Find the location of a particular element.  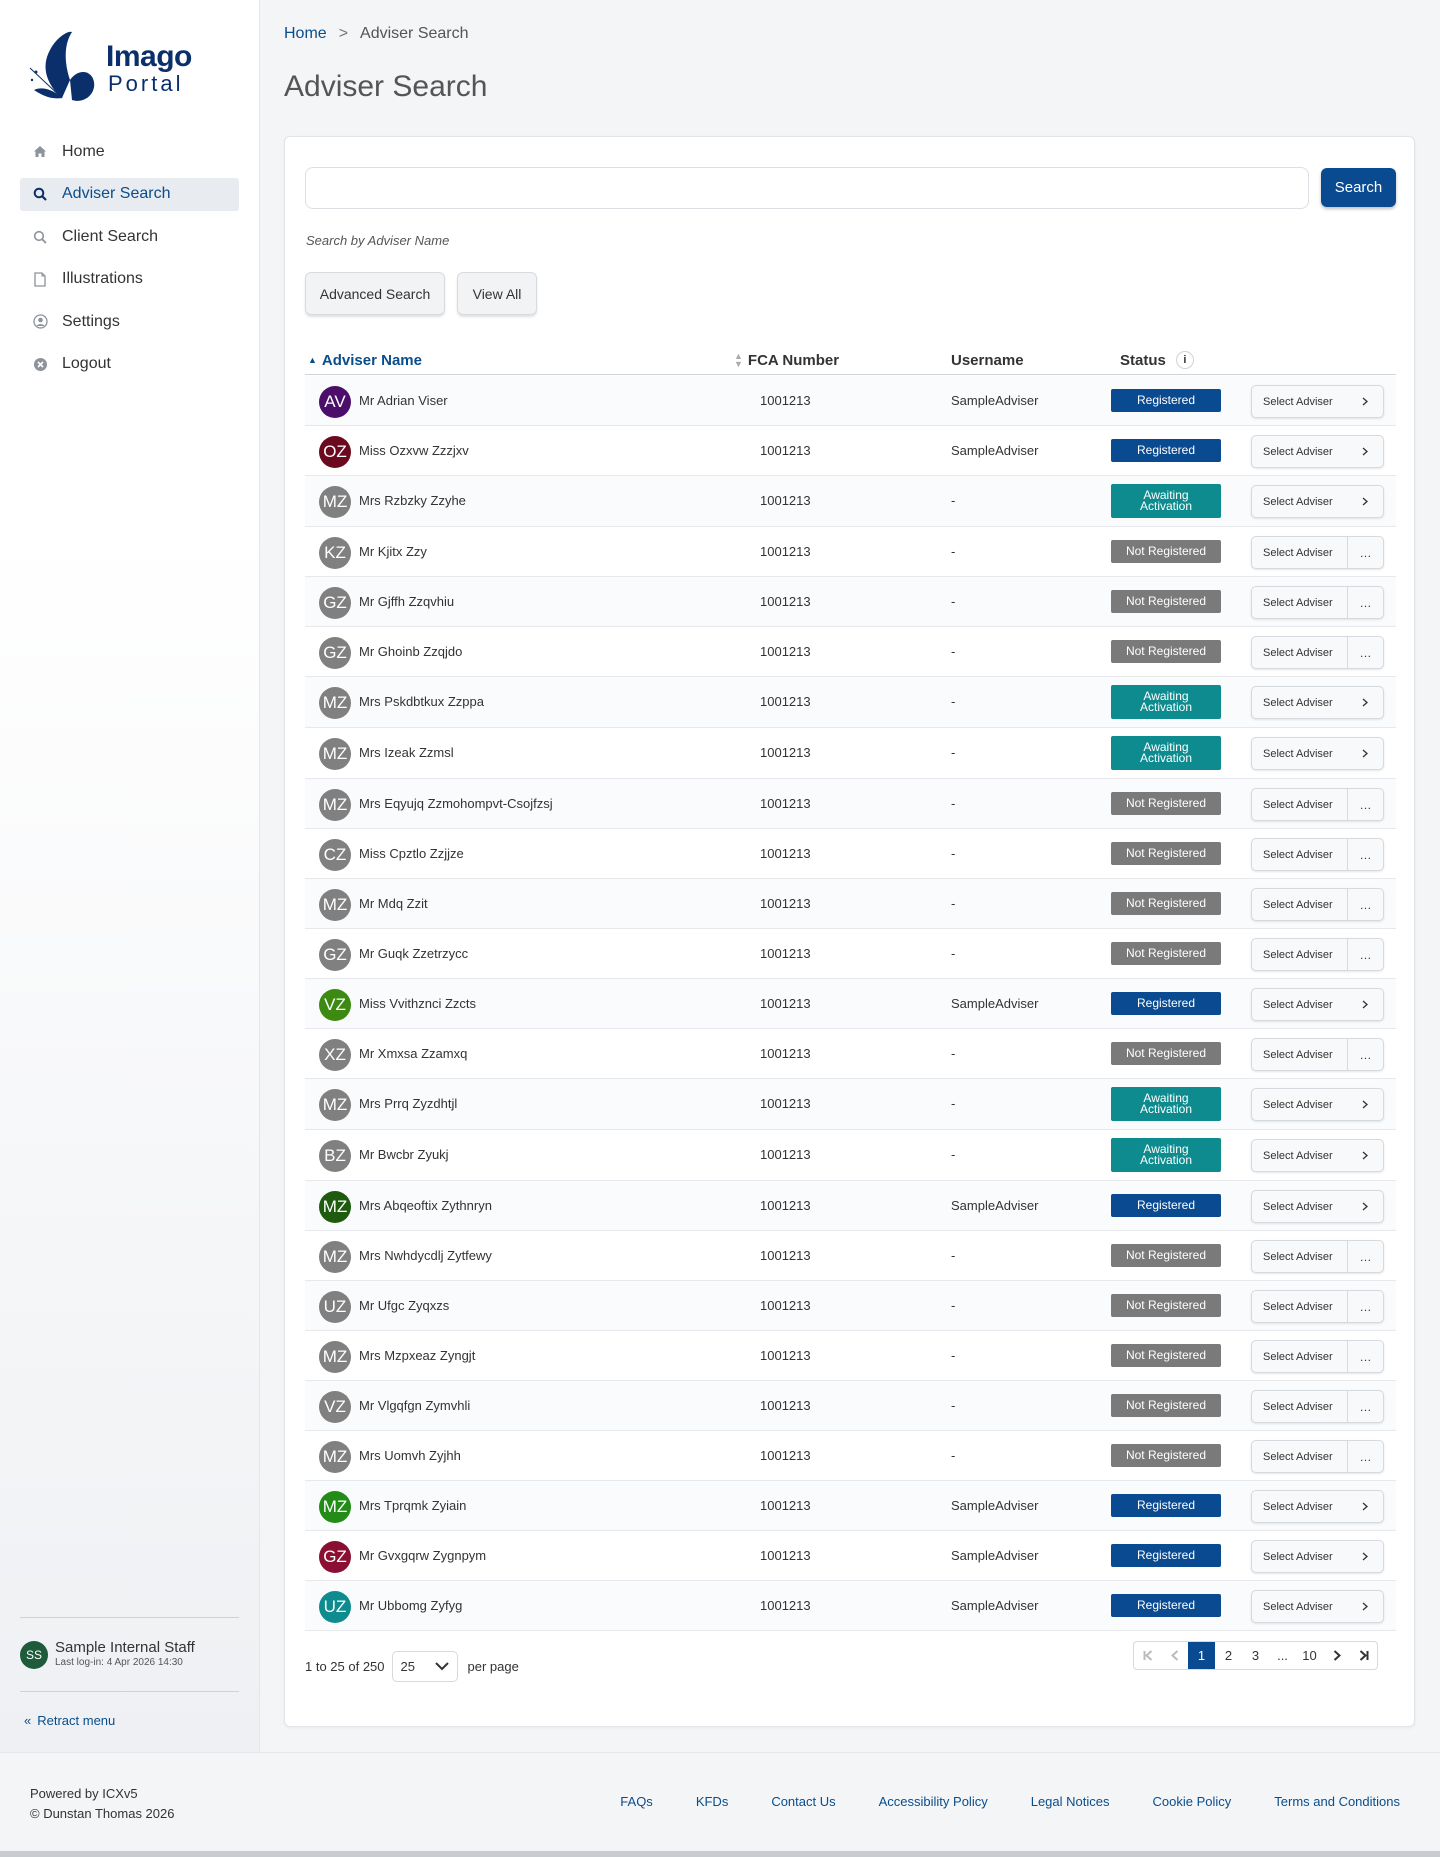

sidebar-item-illustrations: Illustrations is located at coordinates (129, 279).